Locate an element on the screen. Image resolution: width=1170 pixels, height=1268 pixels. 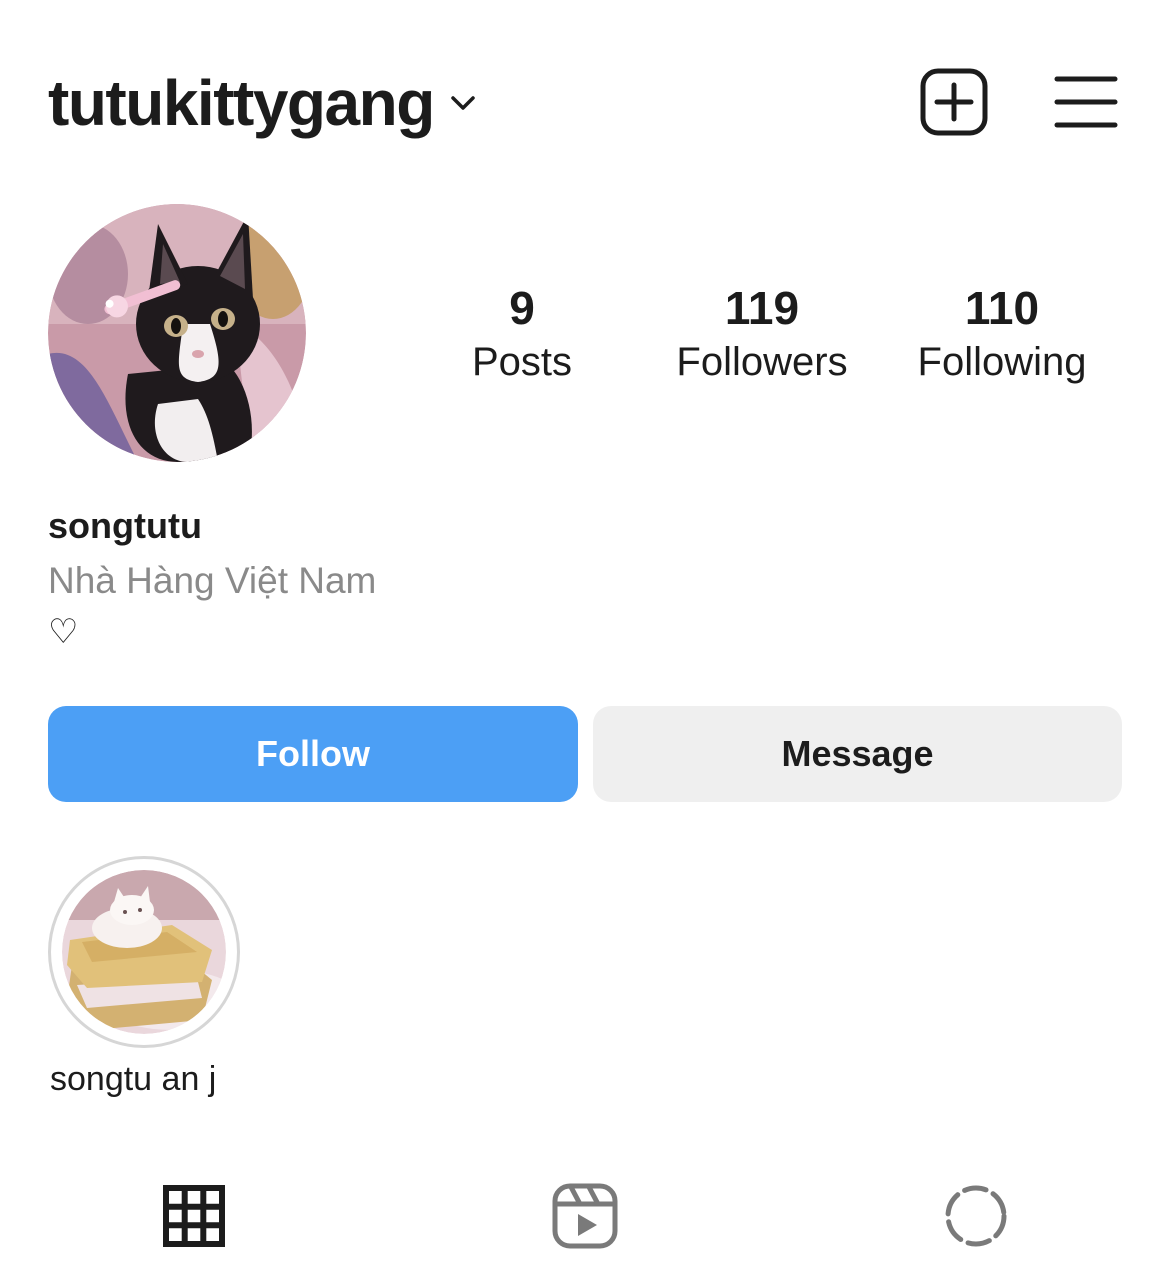
reels-icon is located at coordinates (585, 1216).